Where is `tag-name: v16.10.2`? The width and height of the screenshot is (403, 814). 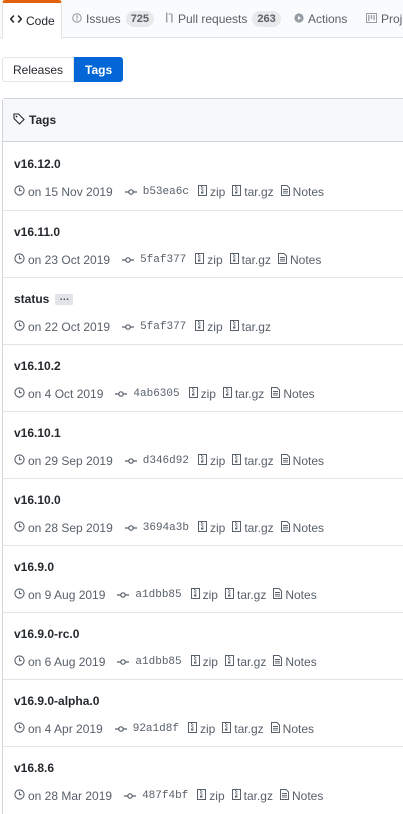 tag-name: v16.10.2 is located at coordinates (37, 366).